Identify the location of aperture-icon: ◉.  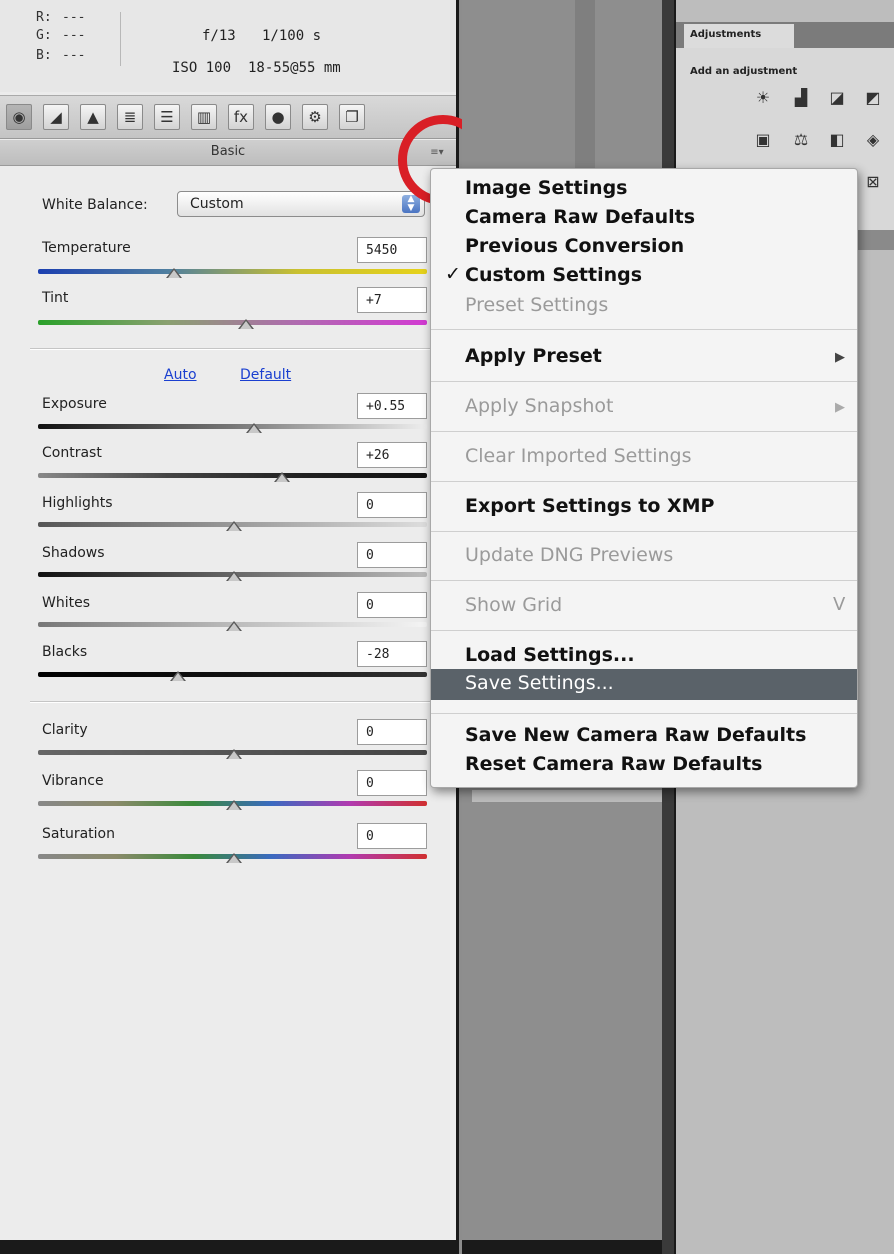
(19, 117).